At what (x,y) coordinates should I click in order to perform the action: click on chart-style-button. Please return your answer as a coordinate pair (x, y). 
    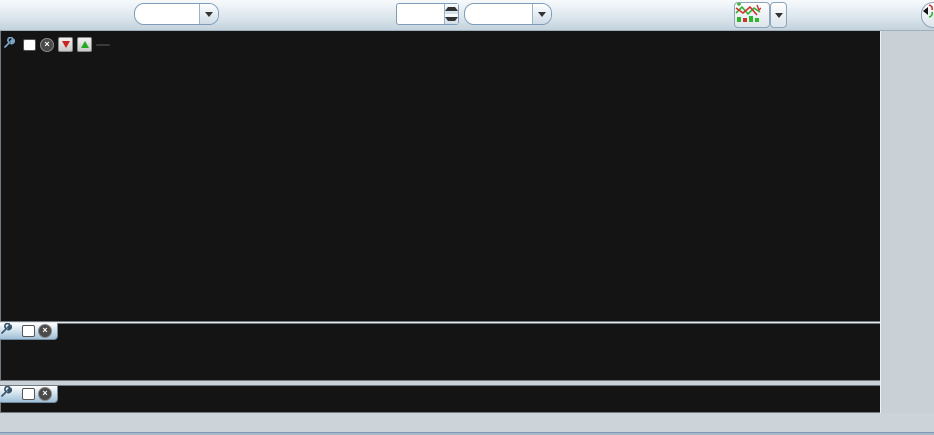
    Looking at the image, I should click on (752, 15).